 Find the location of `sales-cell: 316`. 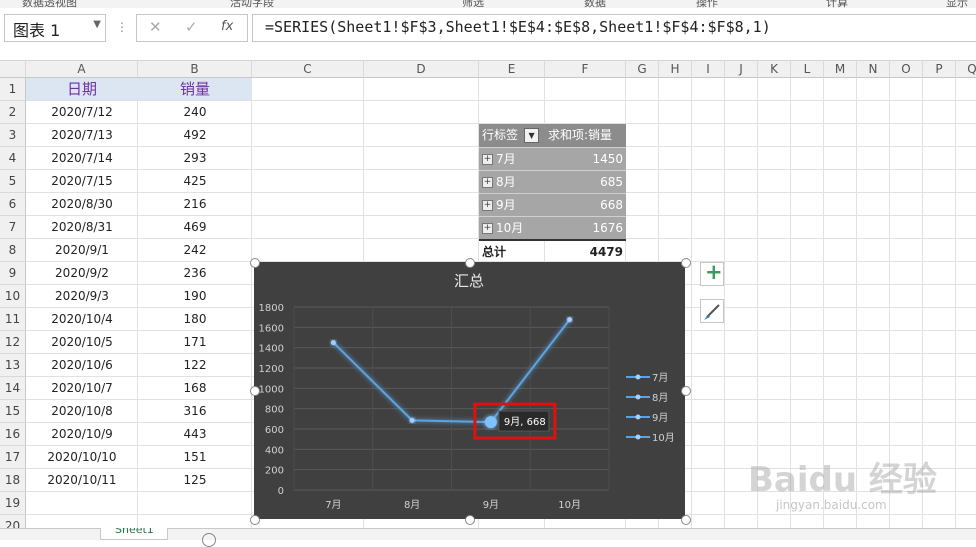

sales-cell: 316 is located at coordinates (195, 411).